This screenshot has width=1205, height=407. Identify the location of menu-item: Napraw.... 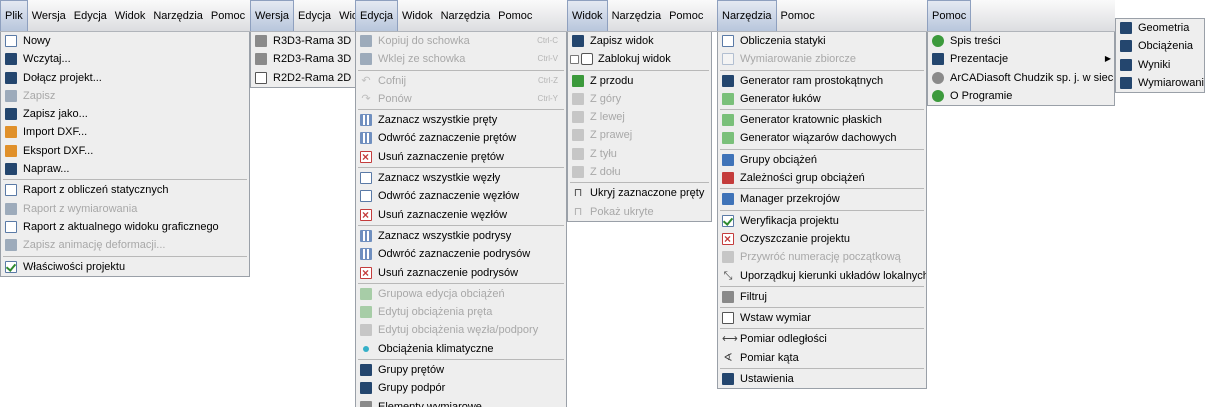
(125, 169).